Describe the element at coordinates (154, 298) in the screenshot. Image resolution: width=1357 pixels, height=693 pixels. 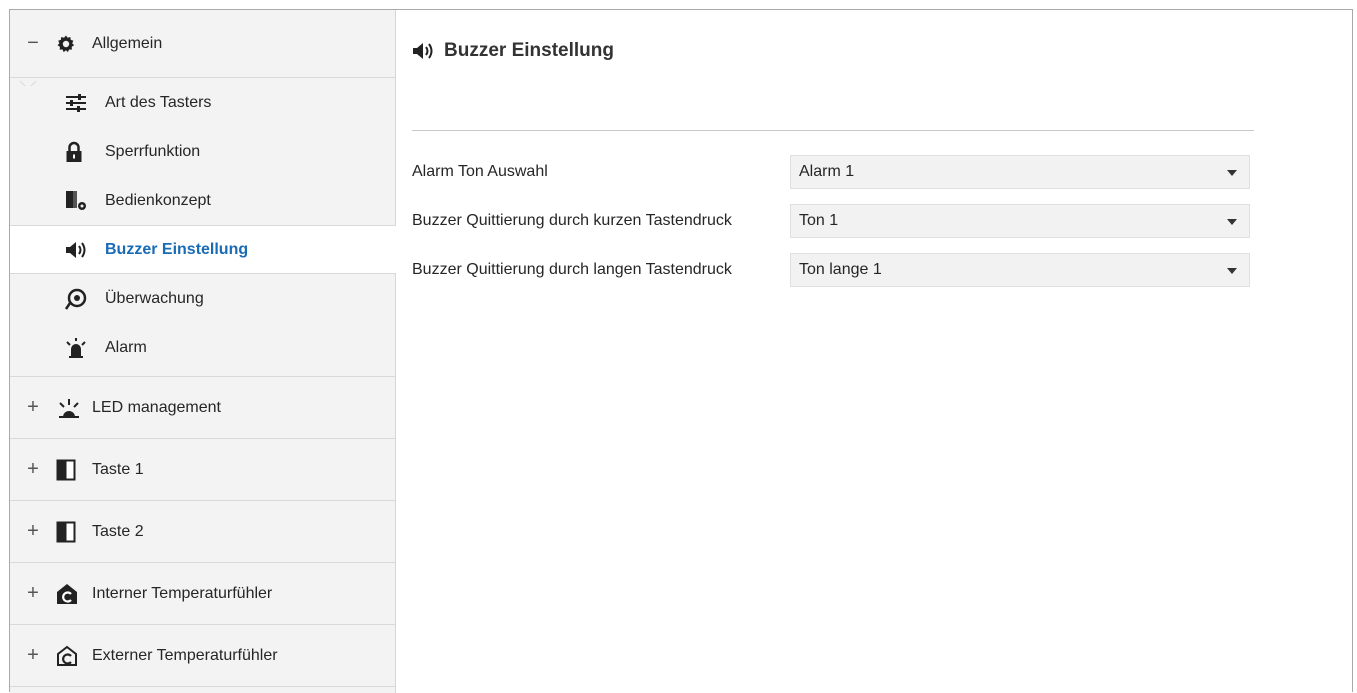
I see `sidebar-item-label: Überwachung` at that location.